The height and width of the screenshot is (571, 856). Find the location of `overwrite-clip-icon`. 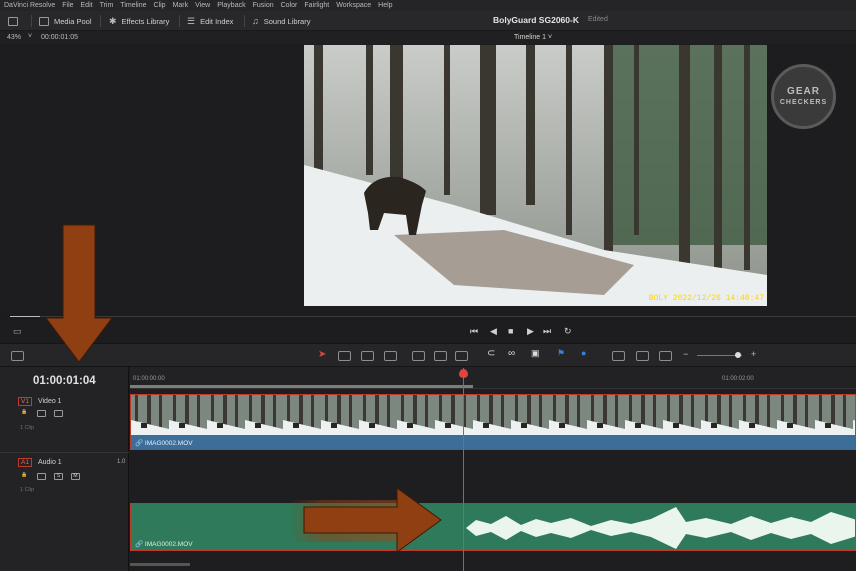

overwrite-clip-icon is located at coordinates (440, 356).